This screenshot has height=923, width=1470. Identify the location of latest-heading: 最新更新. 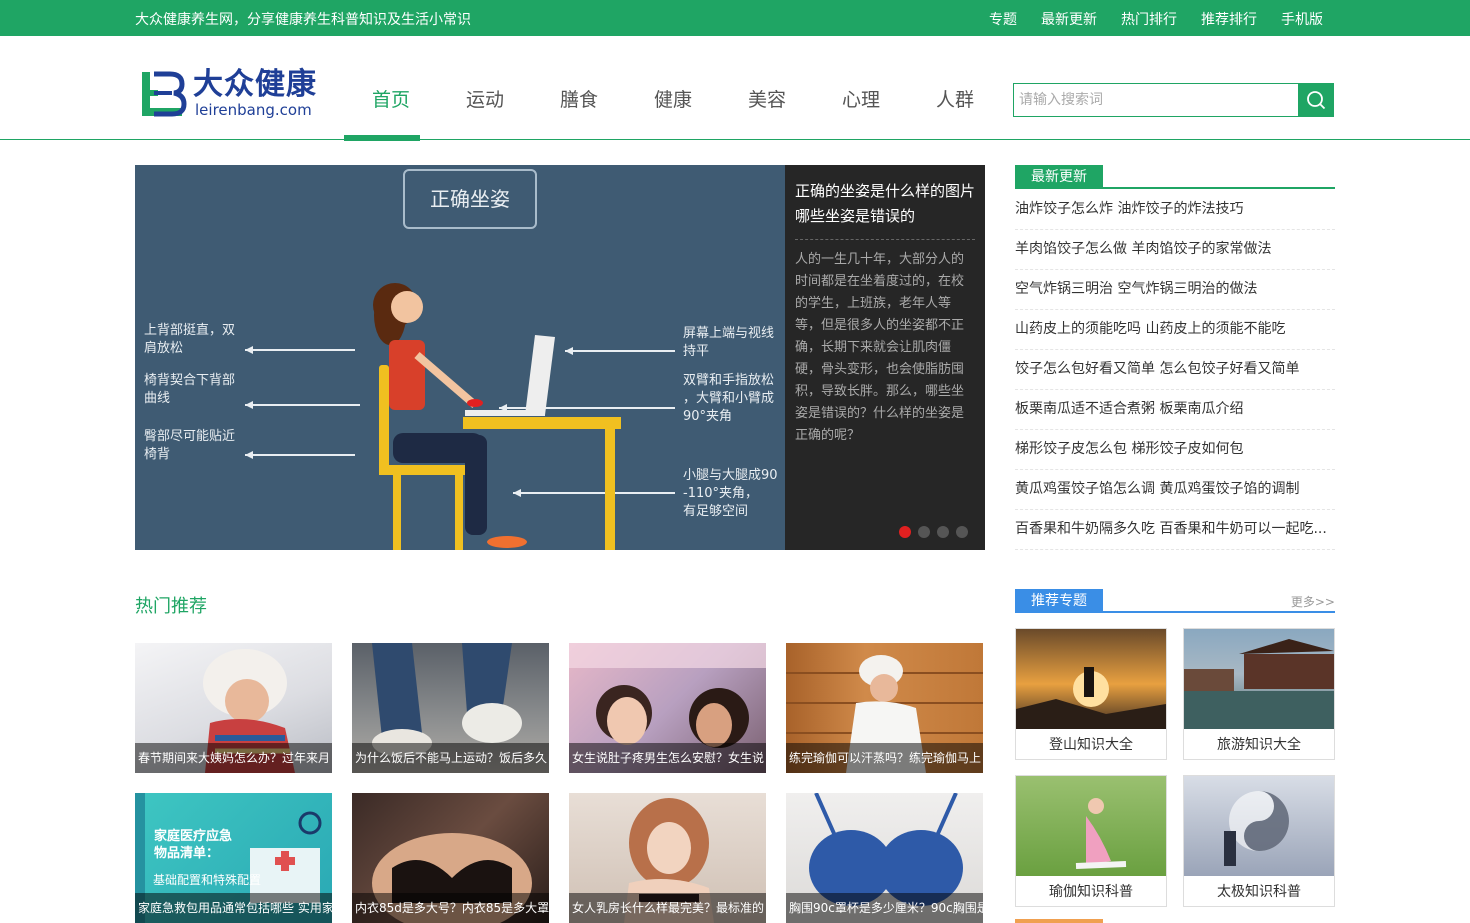
(1059, 177).